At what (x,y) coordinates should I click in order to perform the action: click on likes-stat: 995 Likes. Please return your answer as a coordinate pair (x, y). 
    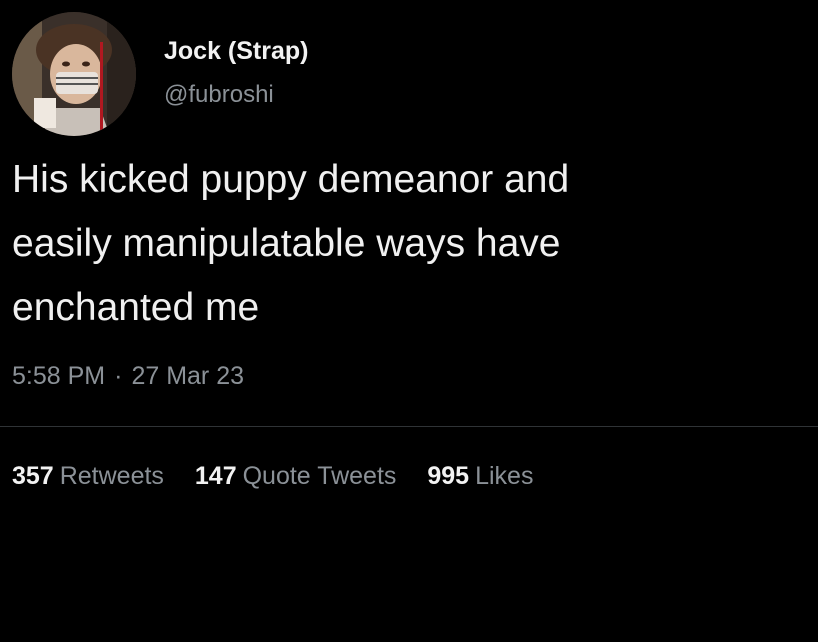
    Looking at the image, I should click on (480, 476).